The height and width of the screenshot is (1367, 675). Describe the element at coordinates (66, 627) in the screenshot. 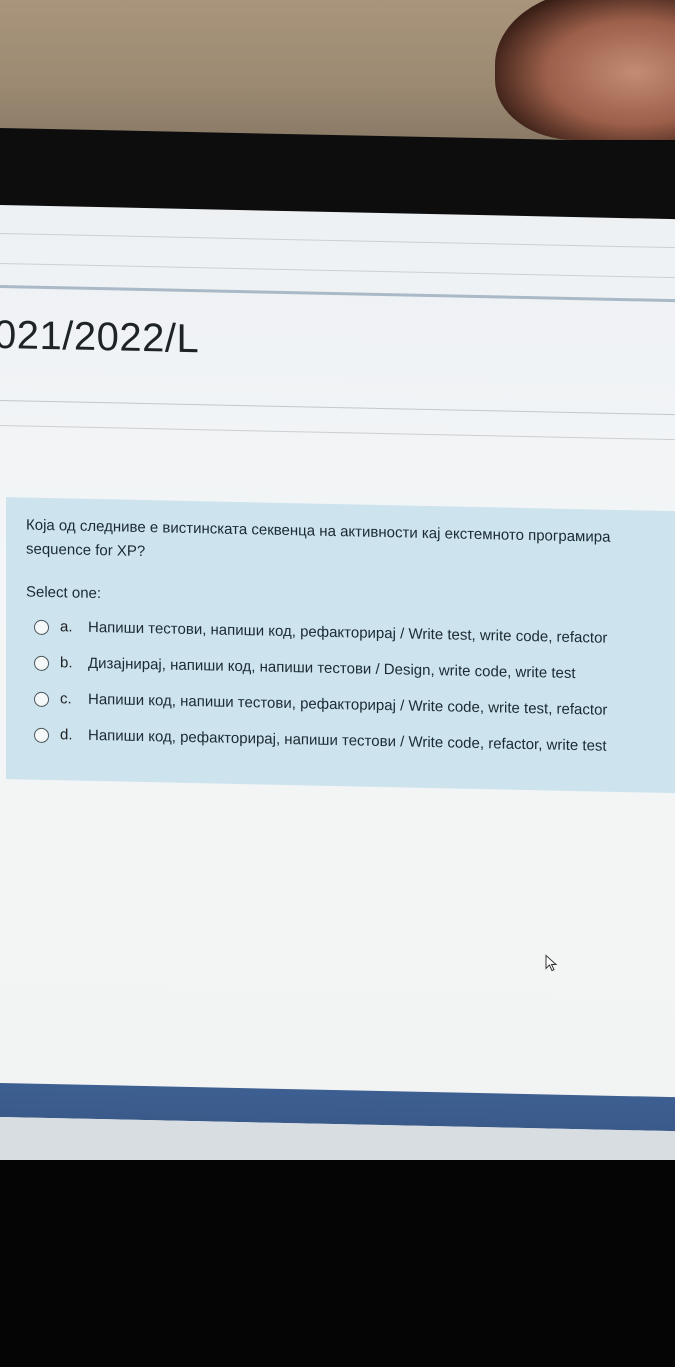

I see `option-letter: a.` at that location.